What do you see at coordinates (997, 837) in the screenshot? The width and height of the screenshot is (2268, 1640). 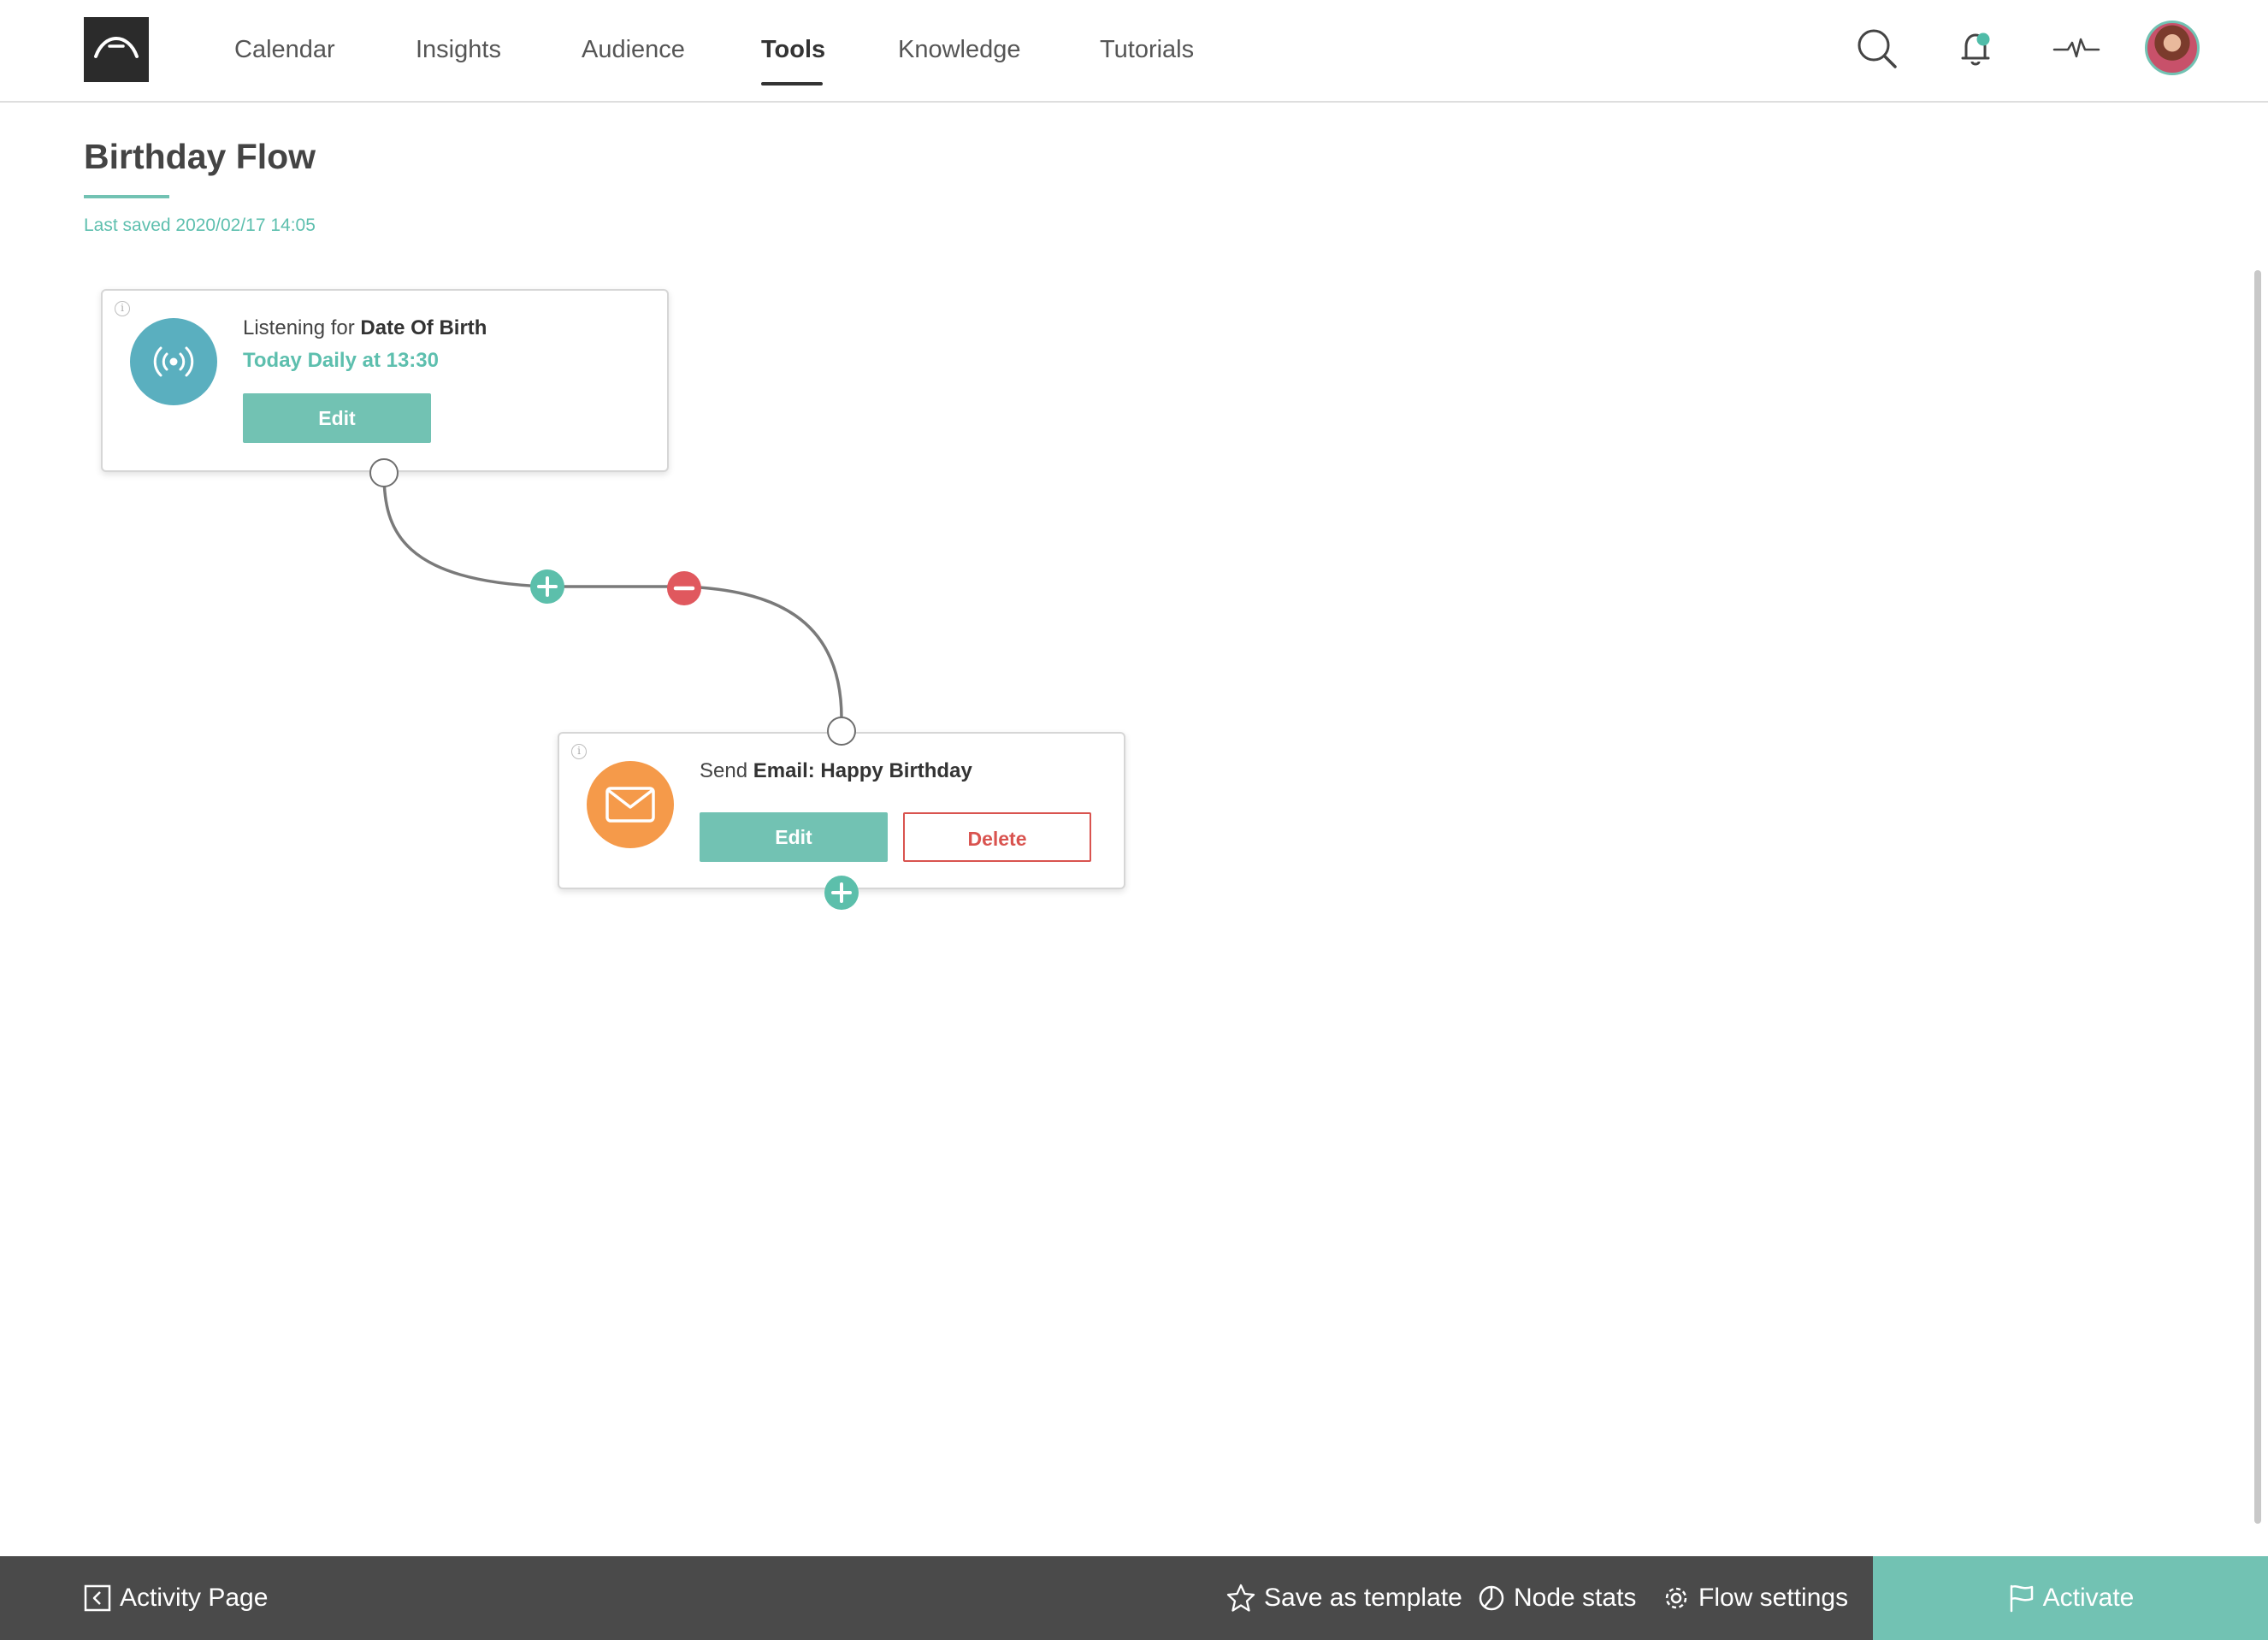 I see `email-delete-button: Delete` at bounding box center [997, 837].